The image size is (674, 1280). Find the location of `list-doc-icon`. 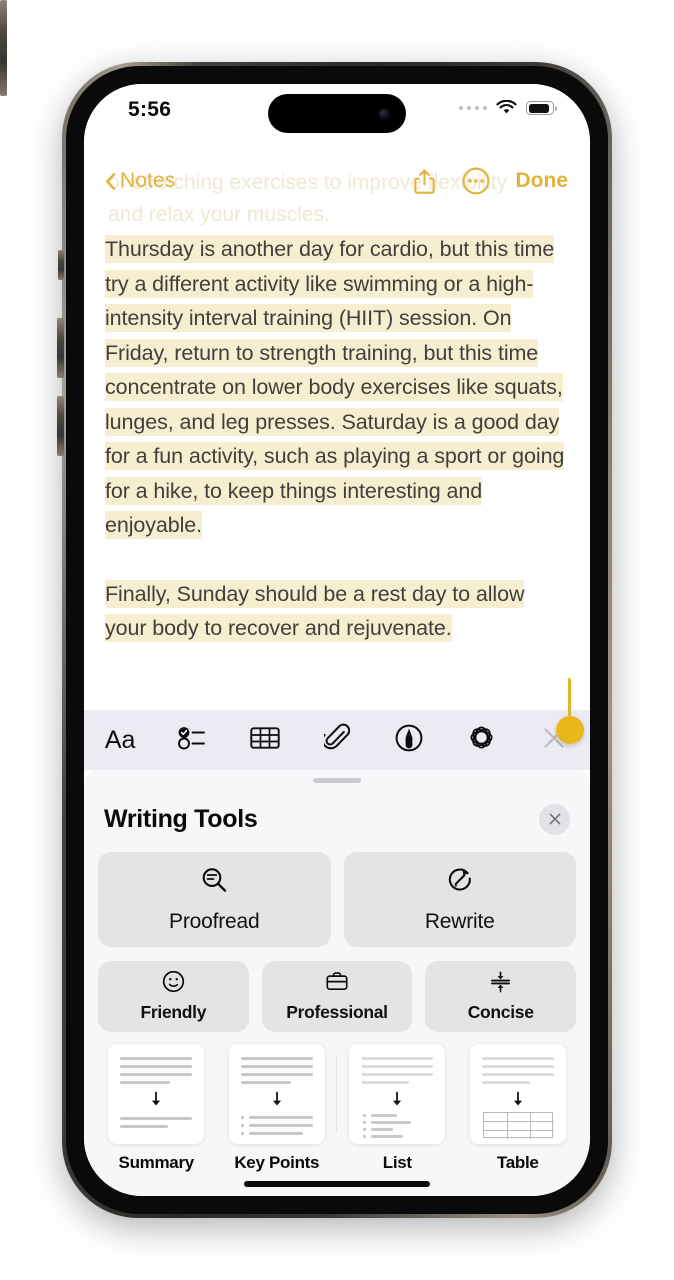

list-doc-icon is located at coordinates (397, 1094).